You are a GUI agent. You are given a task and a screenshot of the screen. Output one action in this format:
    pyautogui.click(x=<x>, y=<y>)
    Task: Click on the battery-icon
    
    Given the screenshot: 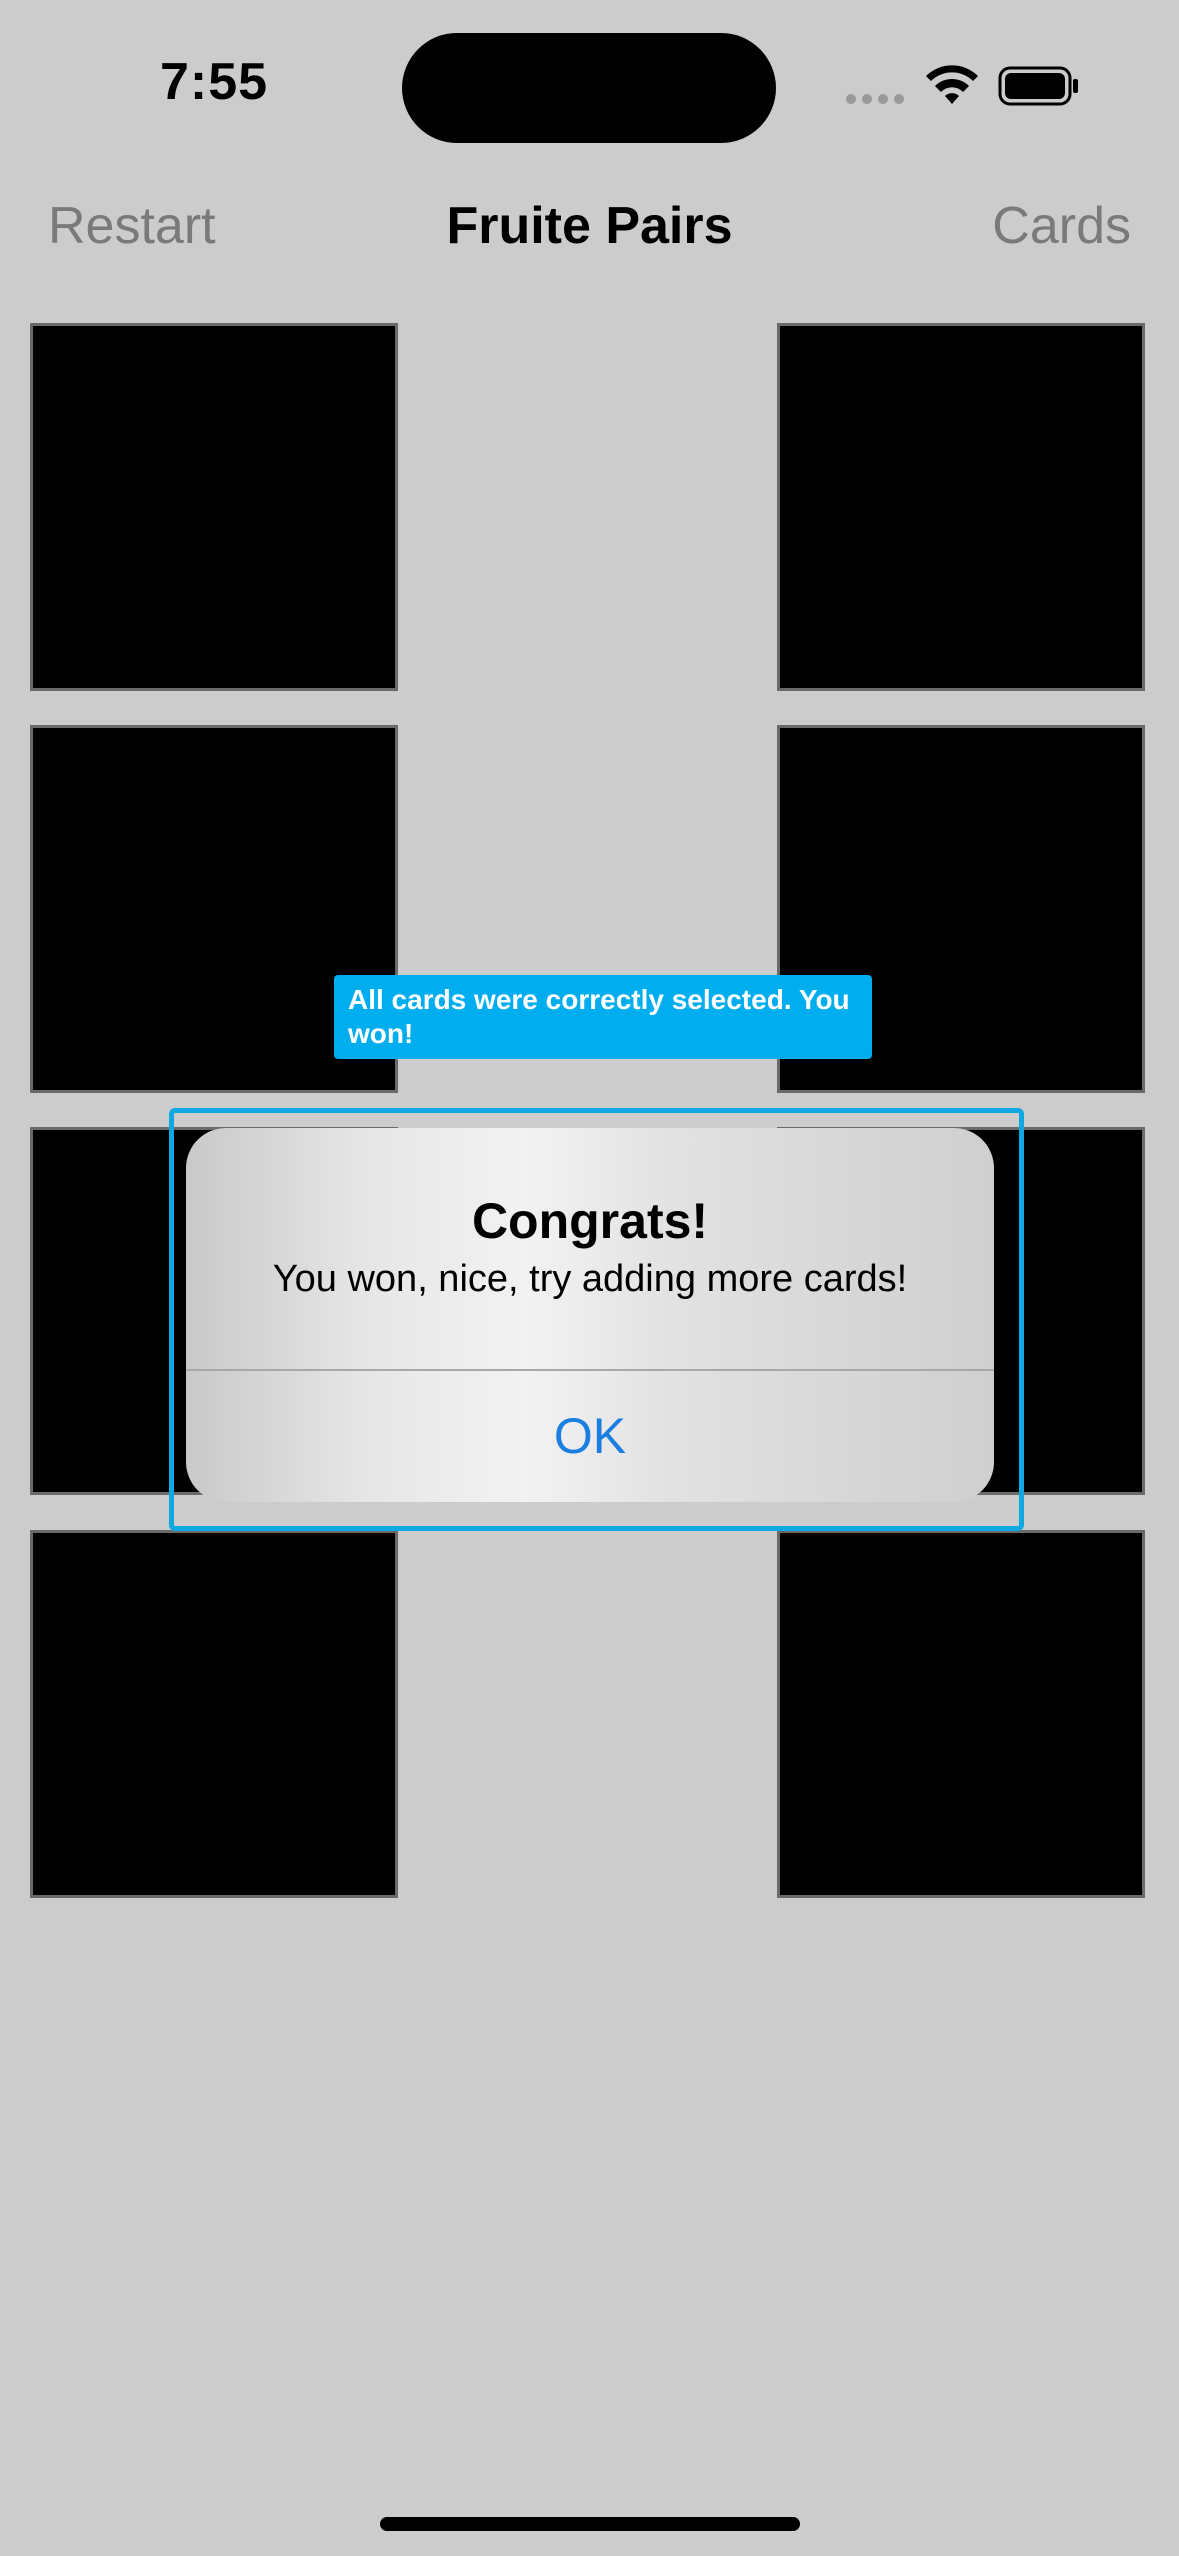 What is the action you would take?
    pyautogui.click(x=1038, y=86)
    